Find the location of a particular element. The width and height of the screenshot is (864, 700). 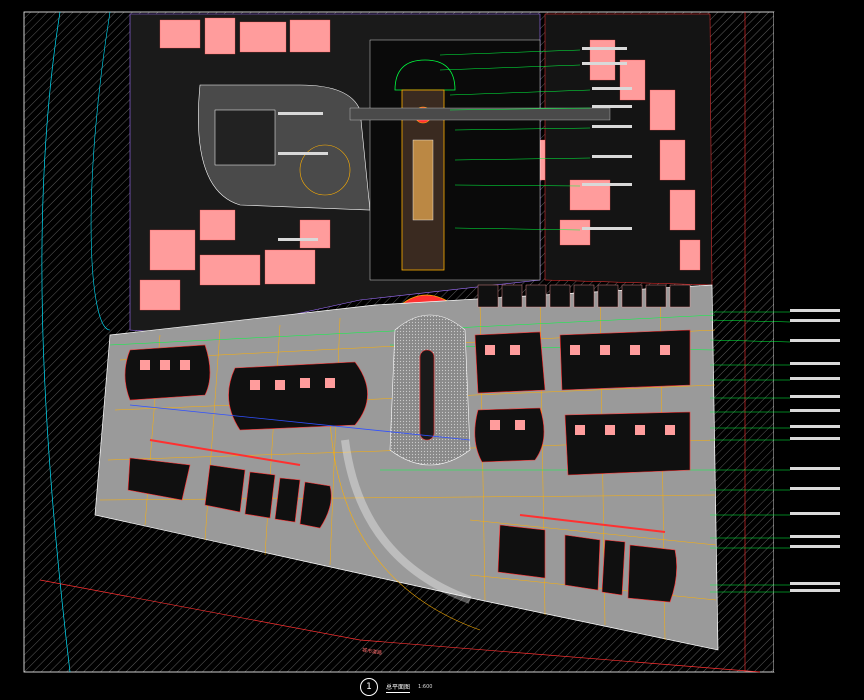

drawing-title: 总平面图 is located at coordinates (398, 688).